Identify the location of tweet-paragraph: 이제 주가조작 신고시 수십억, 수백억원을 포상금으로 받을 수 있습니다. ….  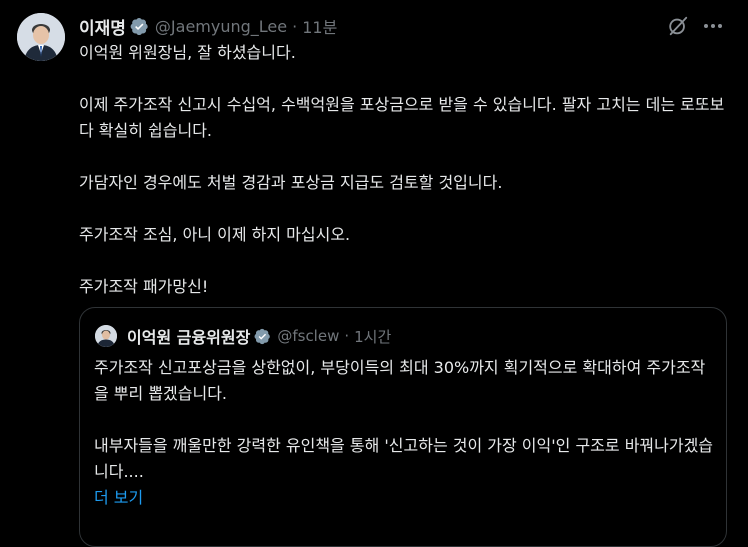
(402, 117).